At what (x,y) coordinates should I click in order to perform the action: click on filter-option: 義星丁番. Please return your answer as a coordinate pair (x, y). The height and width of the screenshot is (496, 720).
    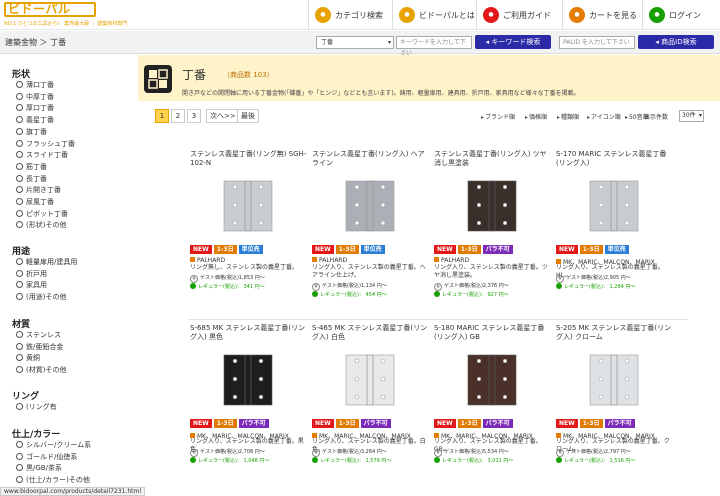
    Looking at the image, I should click on (35, 120).